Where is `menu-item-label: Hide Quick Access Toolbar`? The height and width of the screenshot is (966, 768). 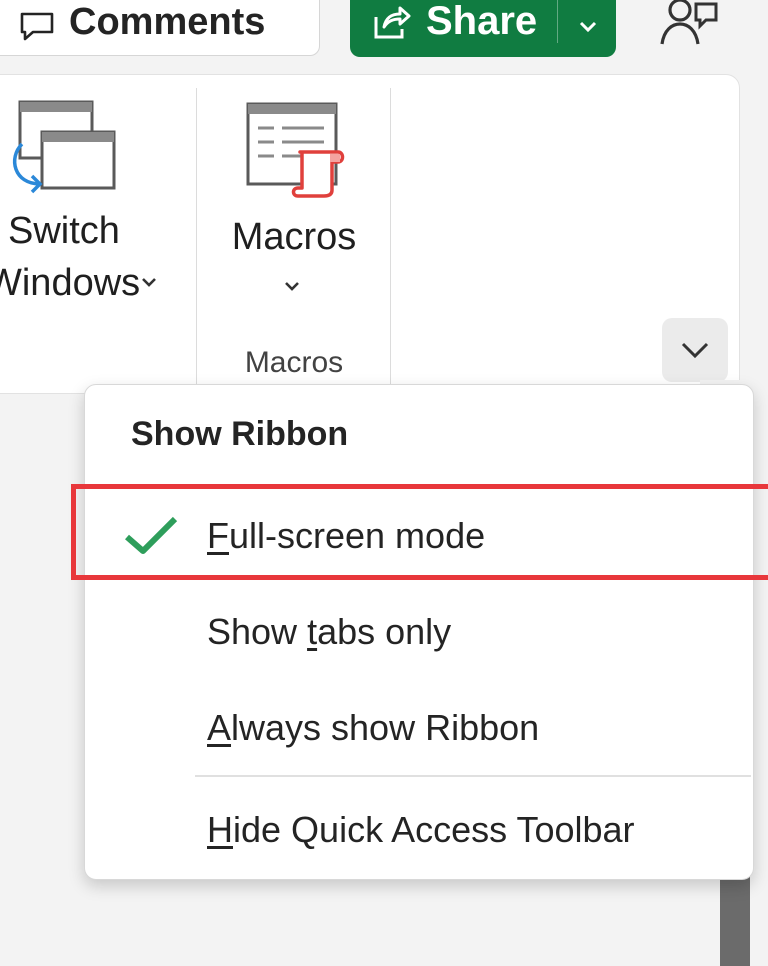
menu-item-label: Hide Quick Access Toolbar is located at coordinates (421, 829).